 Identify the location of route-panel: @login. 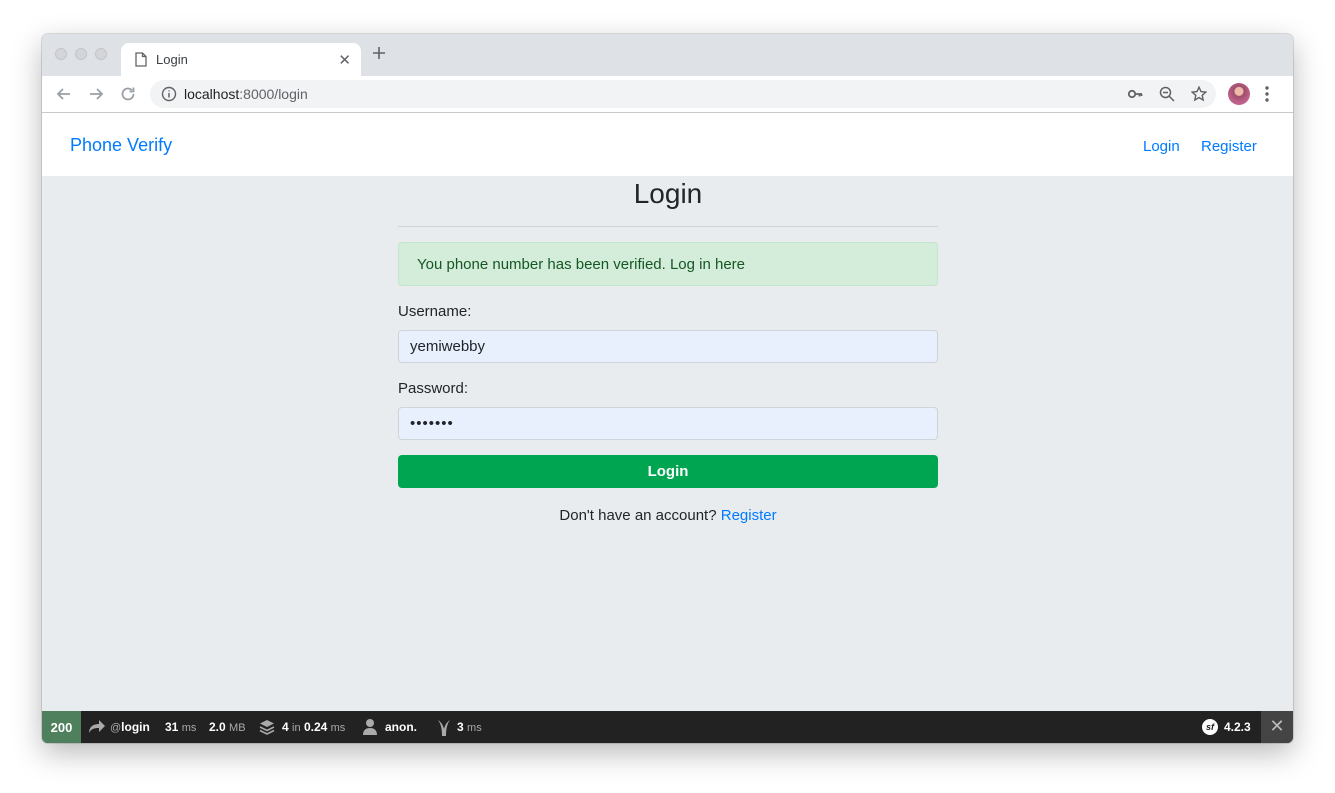
(130, 727).